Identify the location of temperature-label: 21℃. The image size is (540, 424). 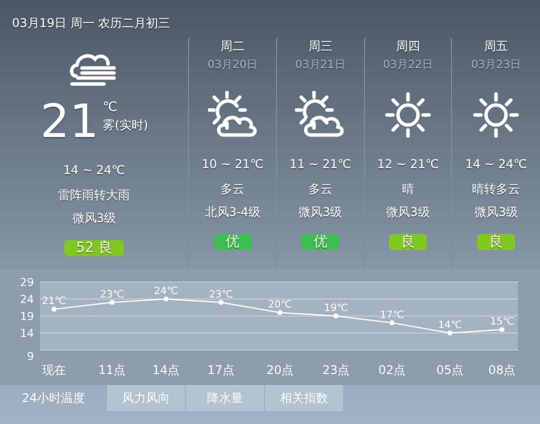
(54, 302).